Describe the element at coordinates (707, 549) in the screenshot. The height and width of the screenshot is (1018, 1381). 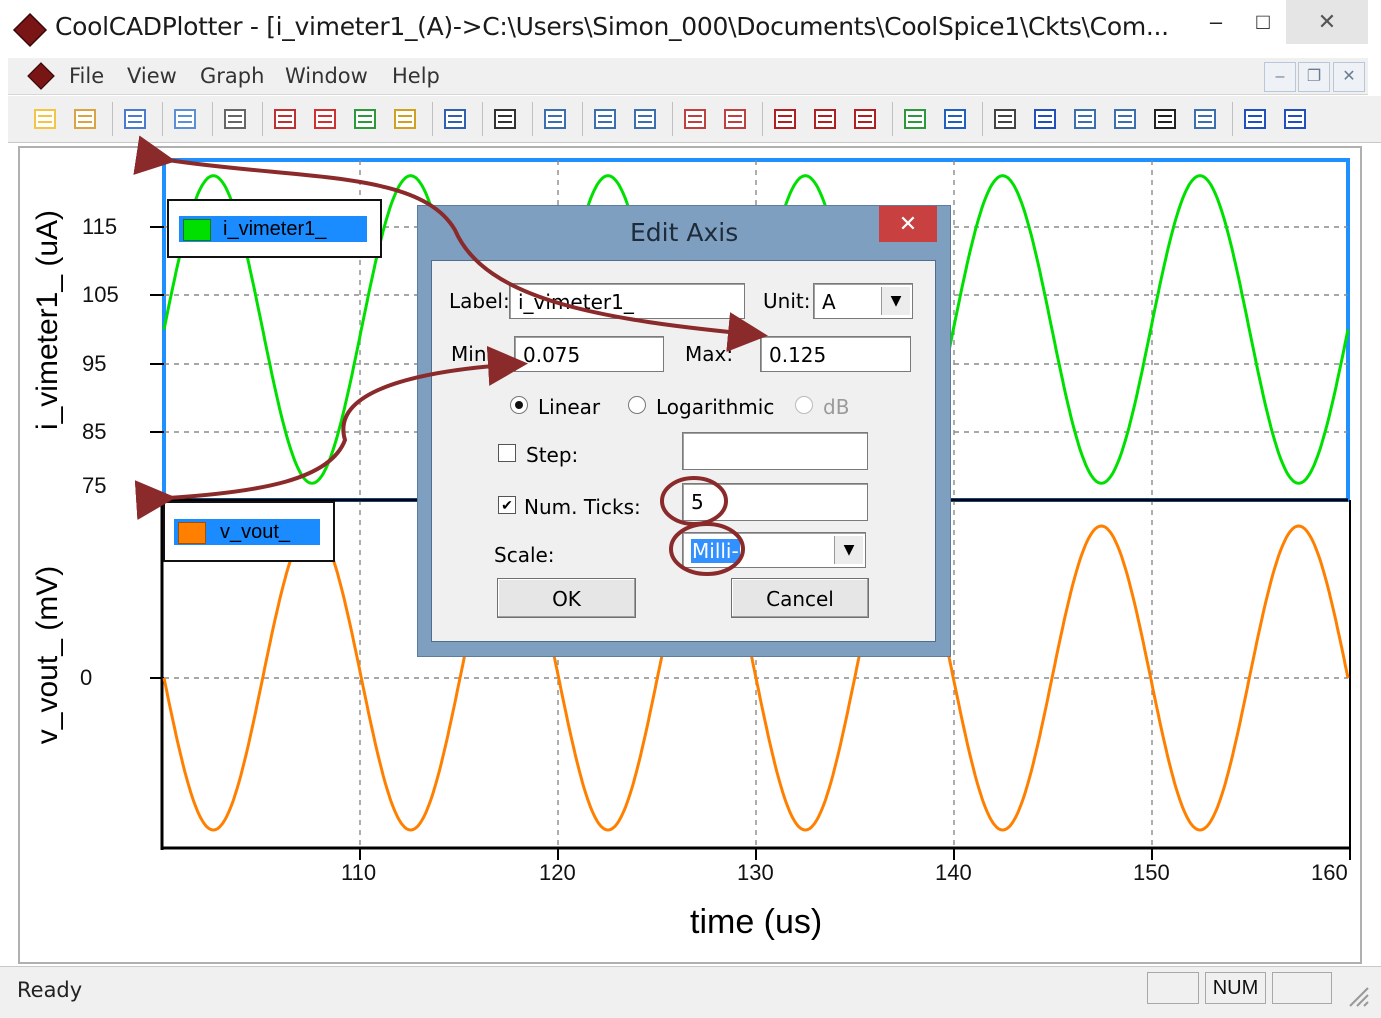
I see `annotation-circle-scale` at that location.